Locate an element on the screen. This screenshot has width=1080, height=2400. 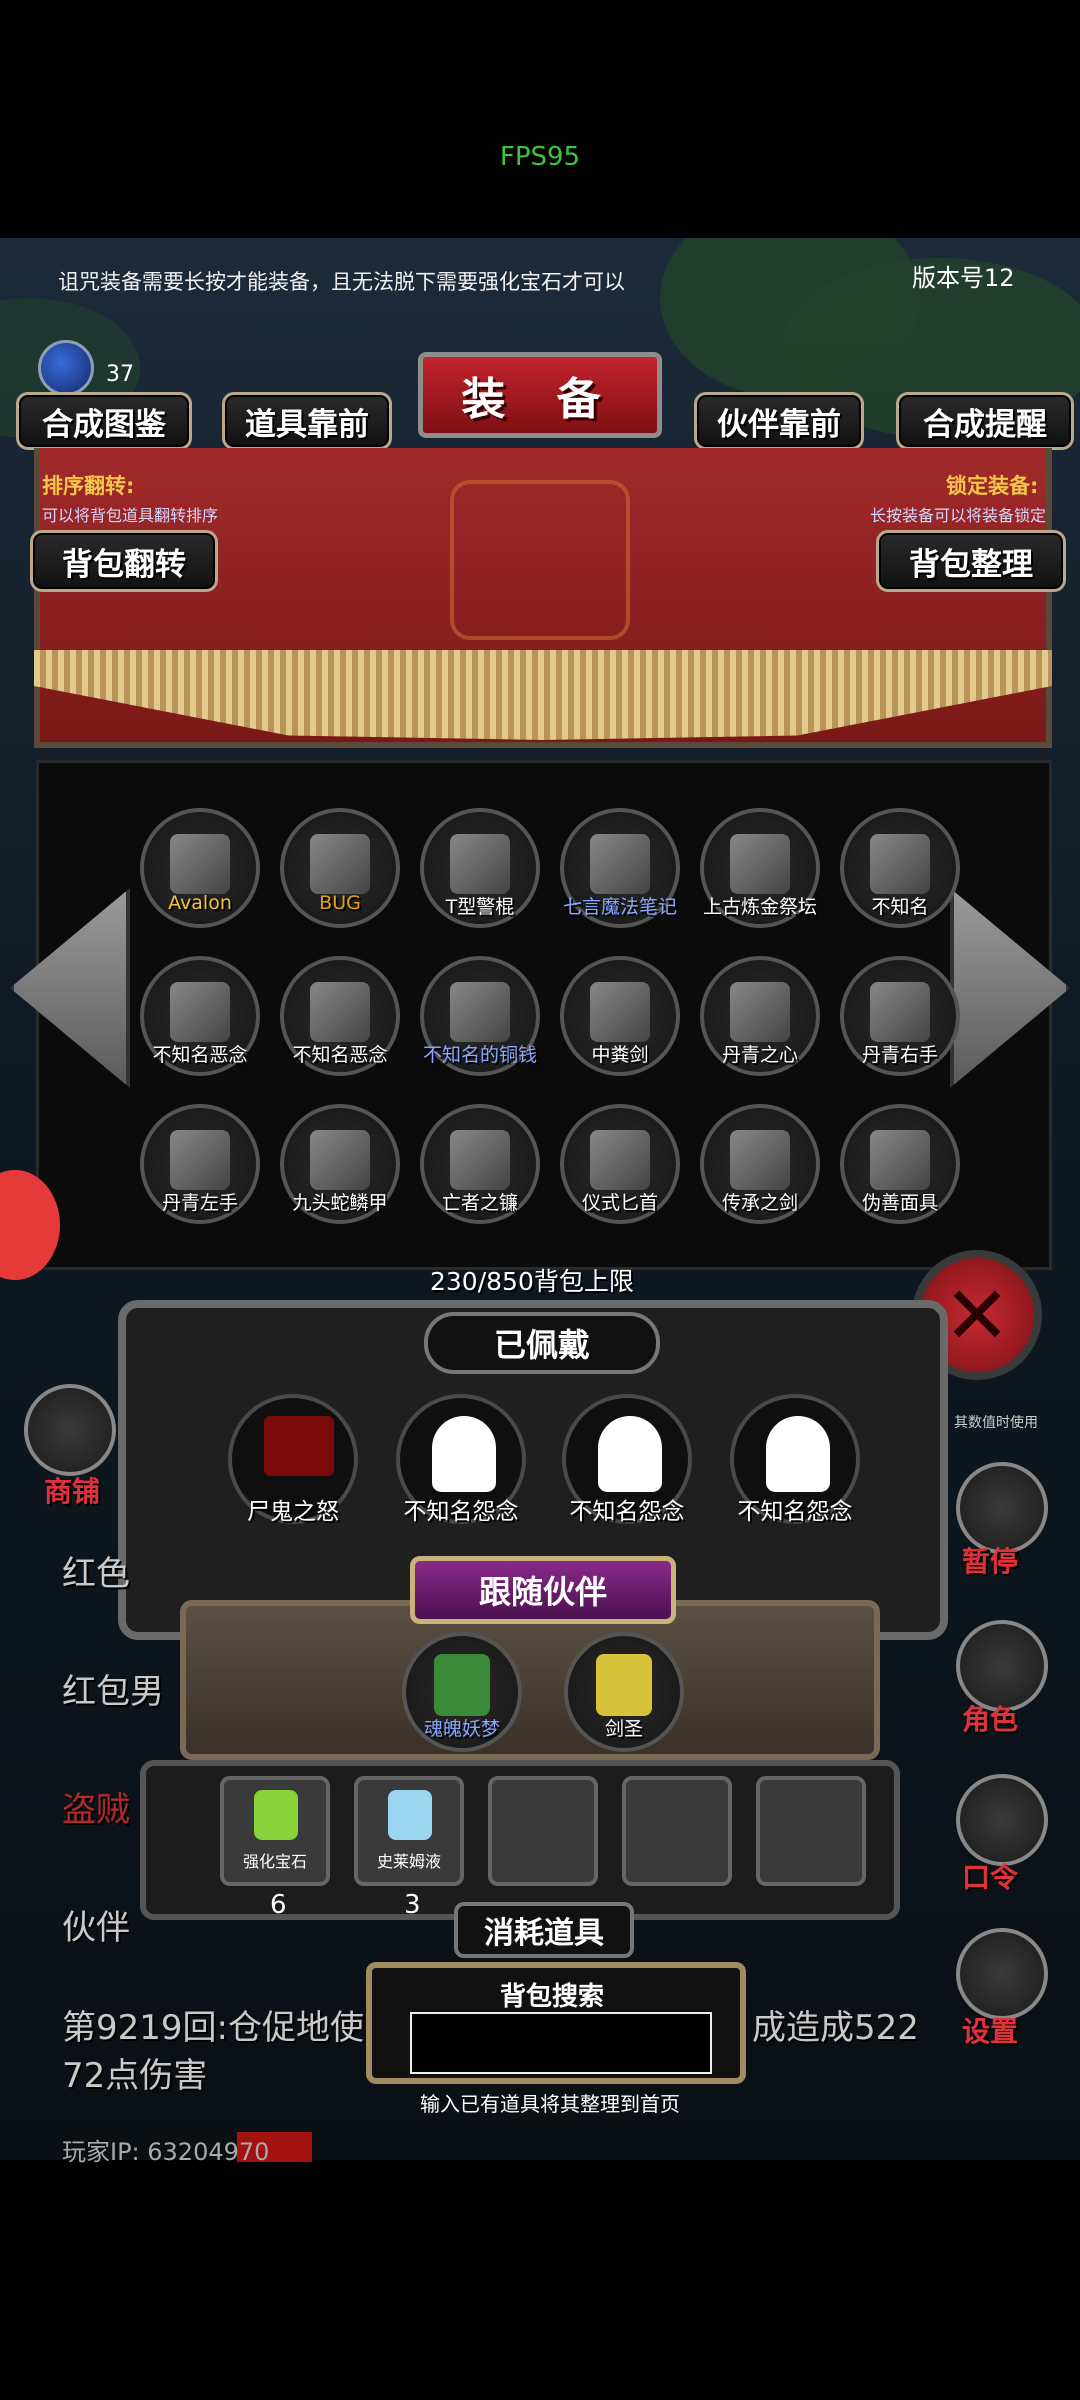
bug-question-icon is located at coordinates (340, 864).